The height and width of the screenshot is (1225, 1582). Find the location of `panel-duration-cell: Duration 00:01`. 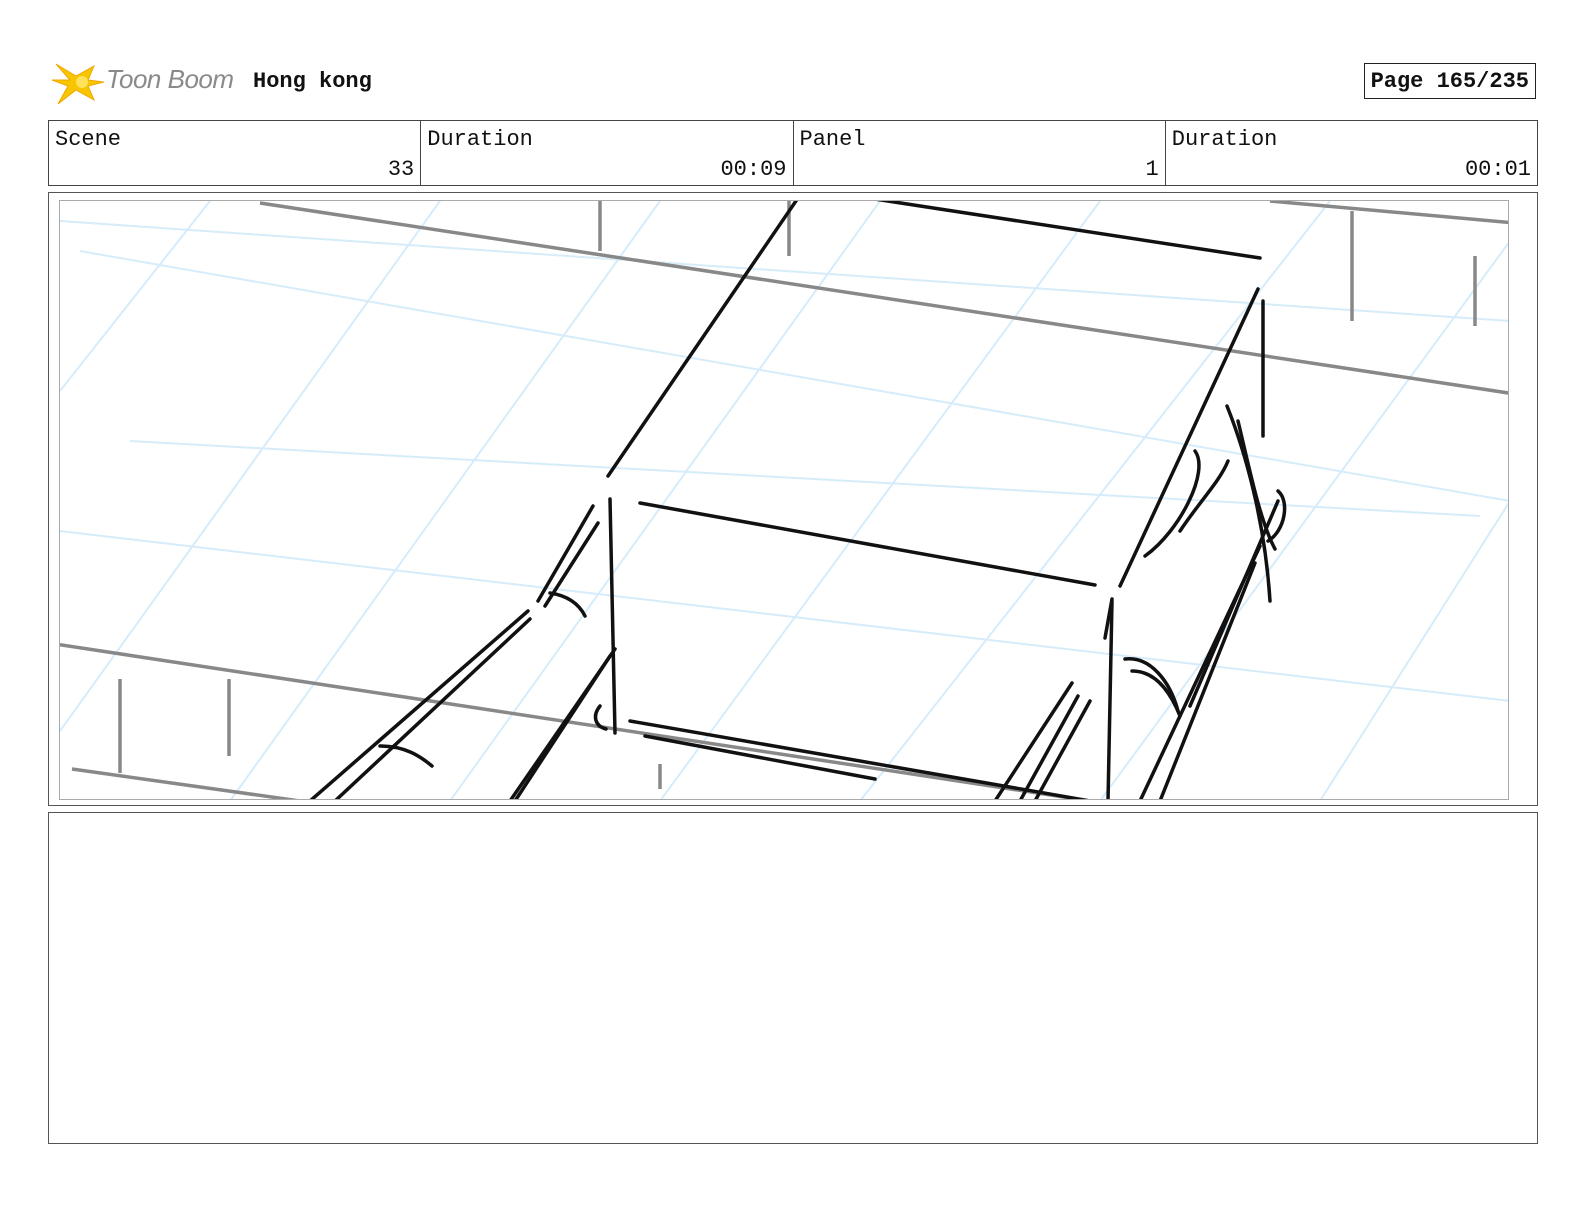

panel-duration-cell: Duration 00:01 is located at coordinates (1351, 153).